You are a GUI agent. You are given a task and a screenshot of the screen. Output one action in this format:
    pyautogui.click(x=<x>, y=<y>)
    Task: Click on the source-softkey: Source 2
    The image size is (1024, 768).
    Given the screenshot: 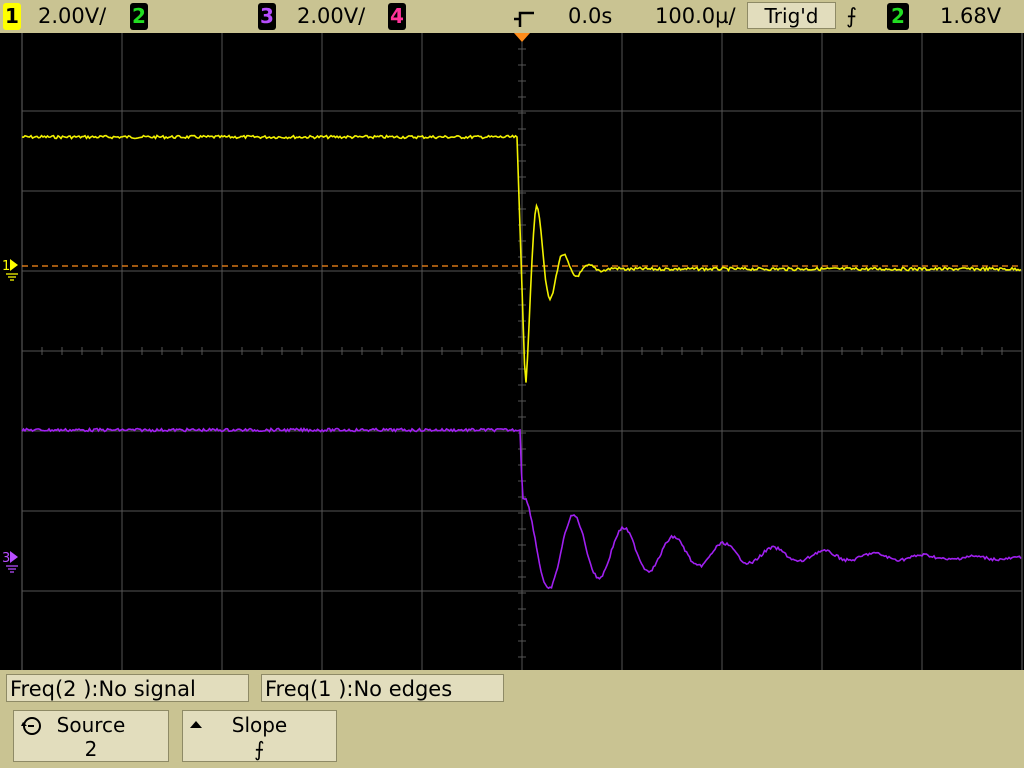 What is the action you would take?
    pyautogui.click(x=91, y=736)
    